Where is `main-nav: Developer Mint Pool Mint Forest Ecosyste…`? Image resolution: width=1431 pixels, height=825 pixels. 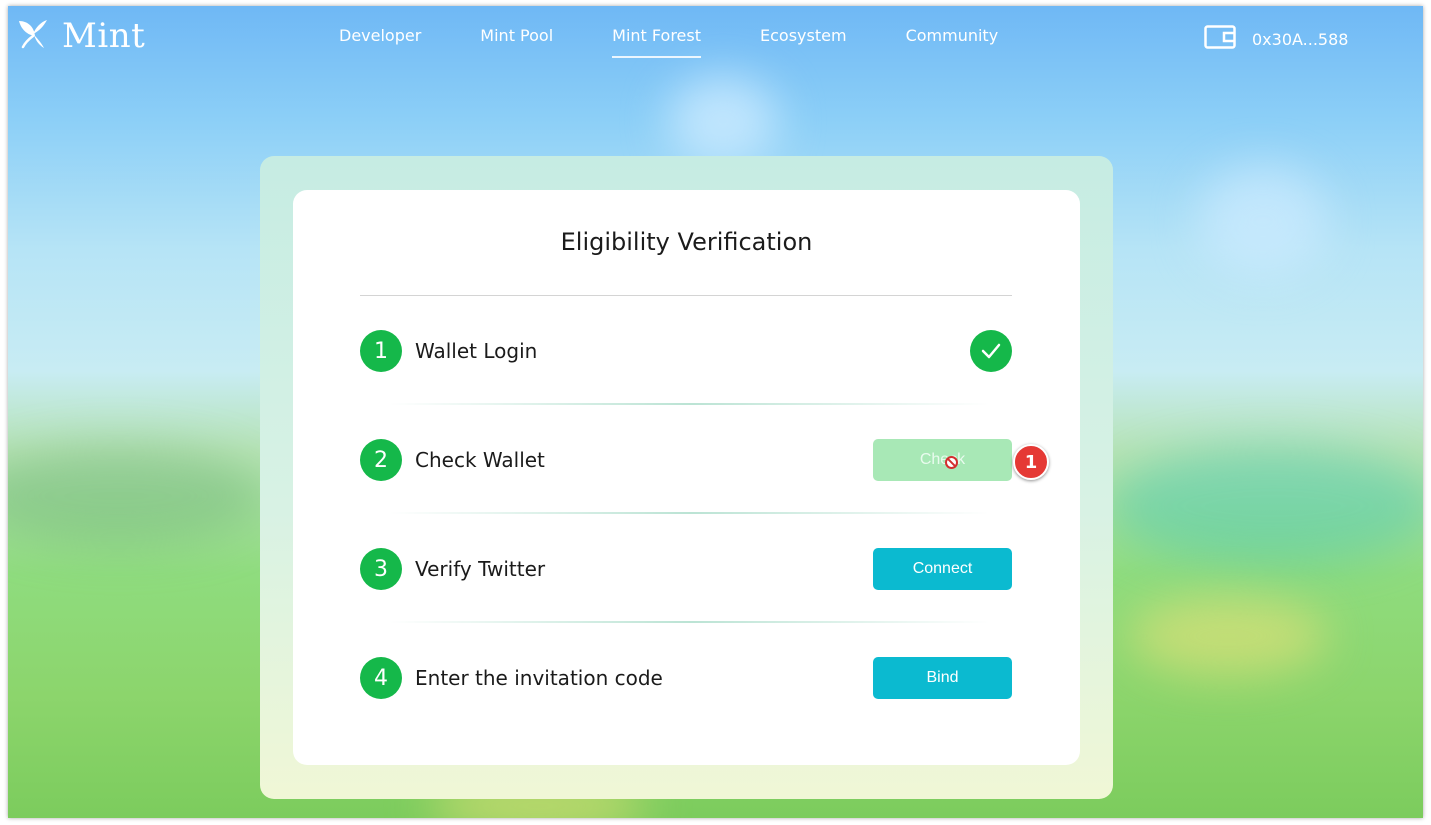
main-nav: Developer Mint Pool Mint Forest Ecosyste… is located at coordinates (698, 33).